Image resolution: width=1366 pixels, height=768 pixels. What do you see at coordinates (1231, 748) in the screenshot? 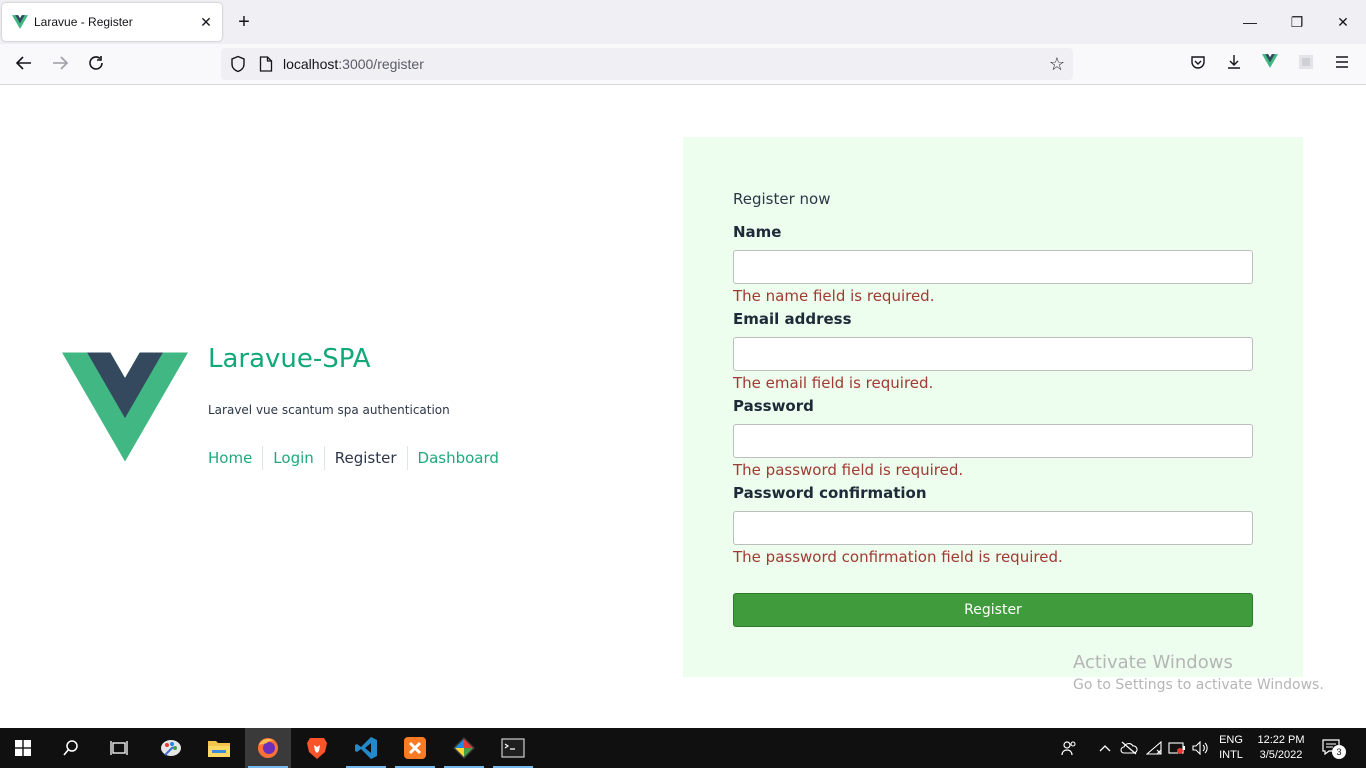
I see `input-language: ENG INTL` at bounding box center [1231, 748].